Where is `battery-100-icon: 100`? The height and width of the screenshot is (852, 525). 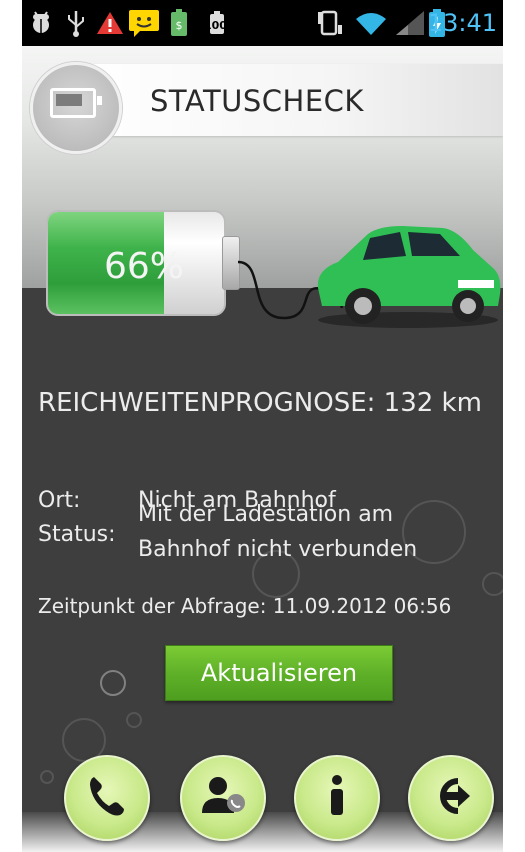
battery-100-icon: 100 is located at coordinates (217, 23).